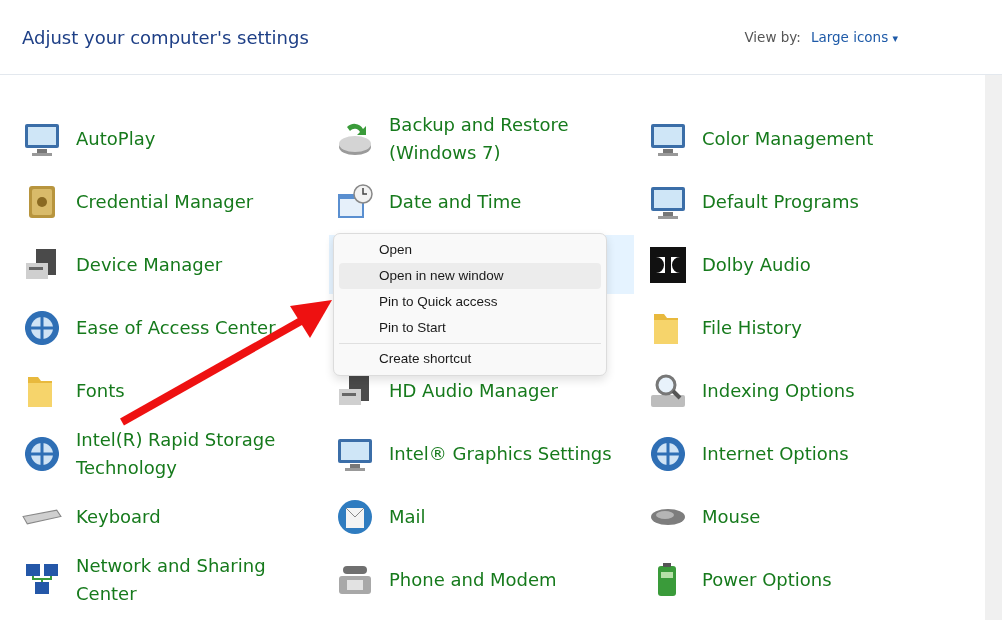 This screenshot has height=621, width=1002. What do you see at coordinates (854, 37) in the screenshot?
I see `view-by-dropdown: Large icons ▾` at bounding box center [854, 37].